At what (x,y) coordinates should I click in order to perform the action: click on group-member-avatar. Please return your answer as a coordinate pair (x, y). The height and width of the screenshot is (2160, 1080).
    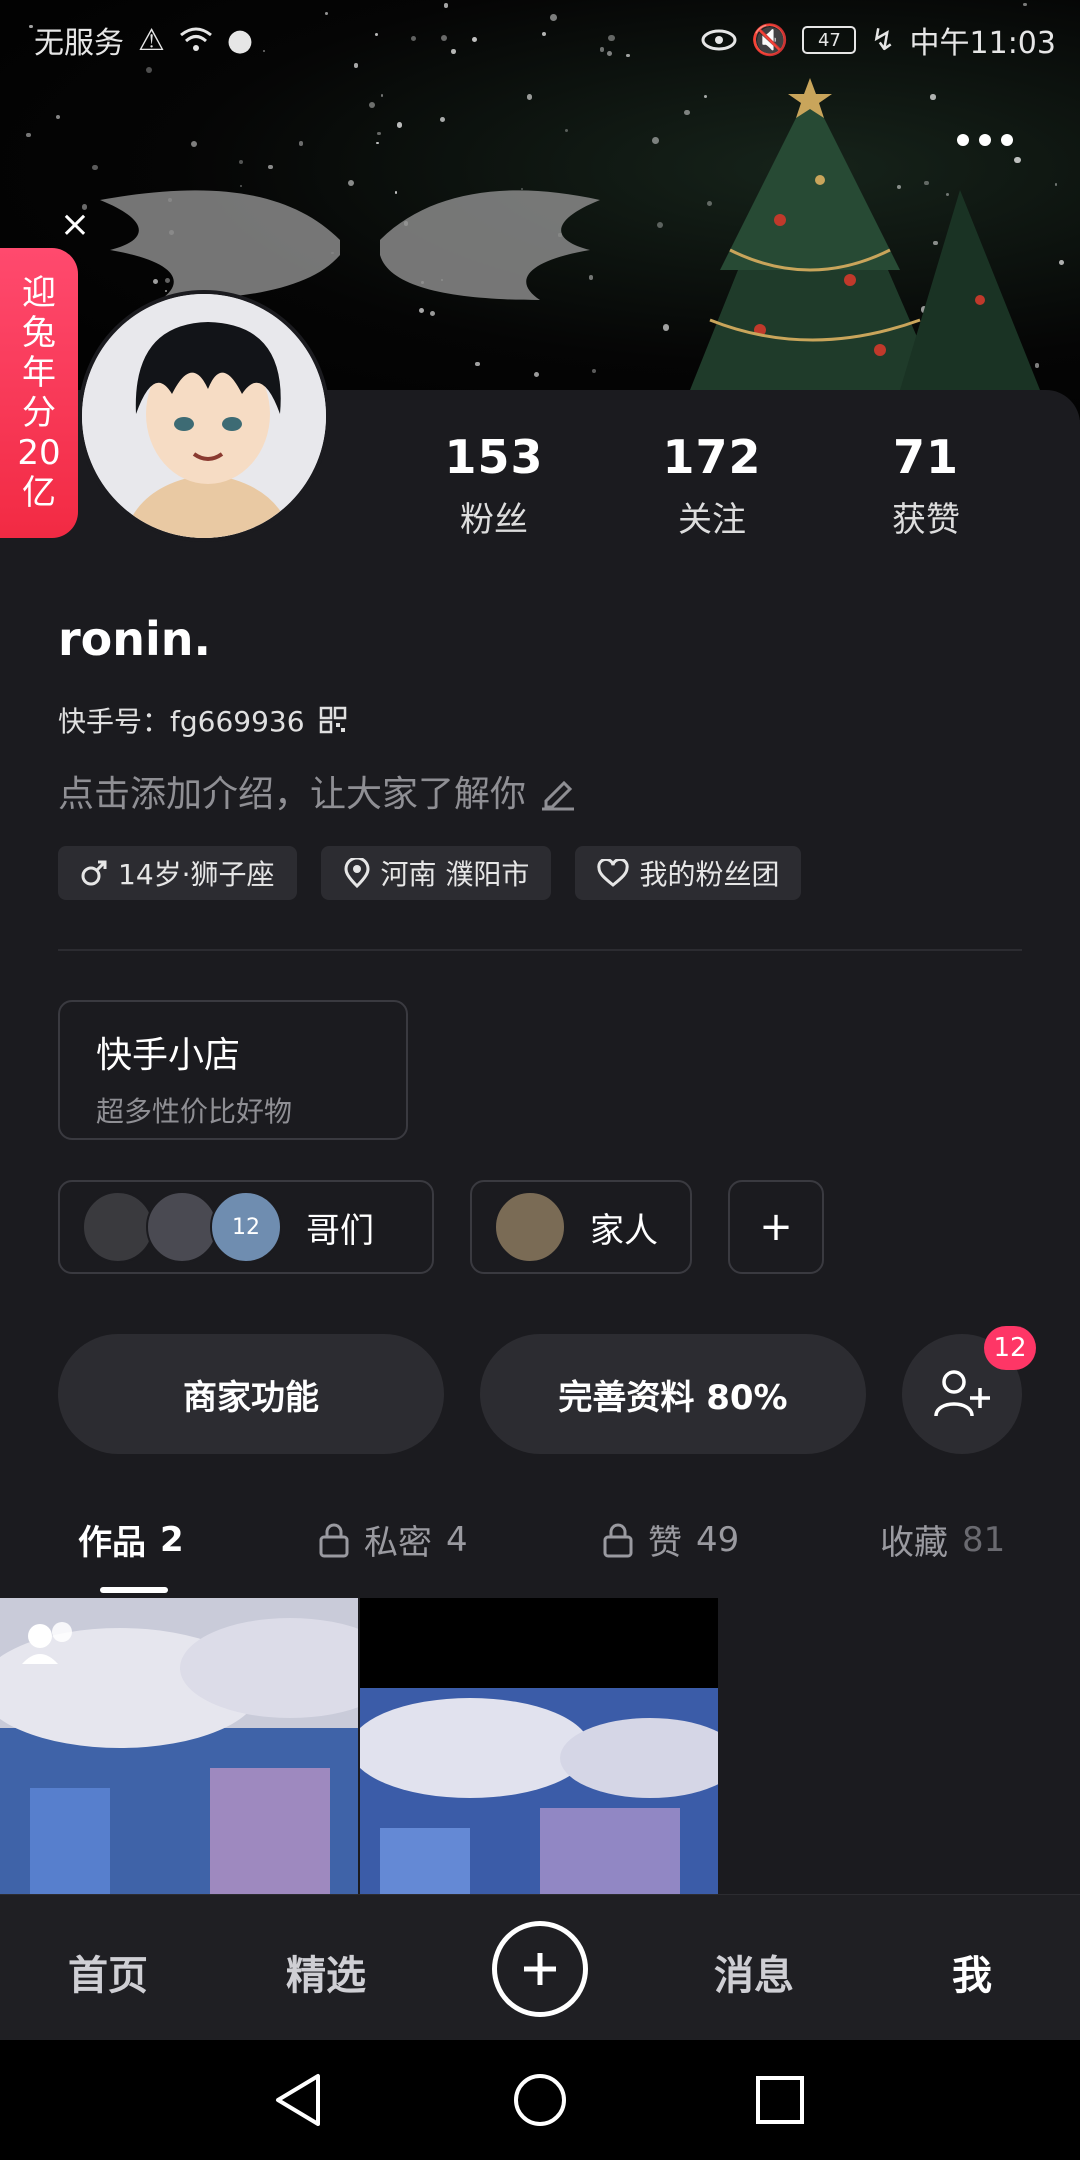
    Looking at the image, I should click on (182, 1227).